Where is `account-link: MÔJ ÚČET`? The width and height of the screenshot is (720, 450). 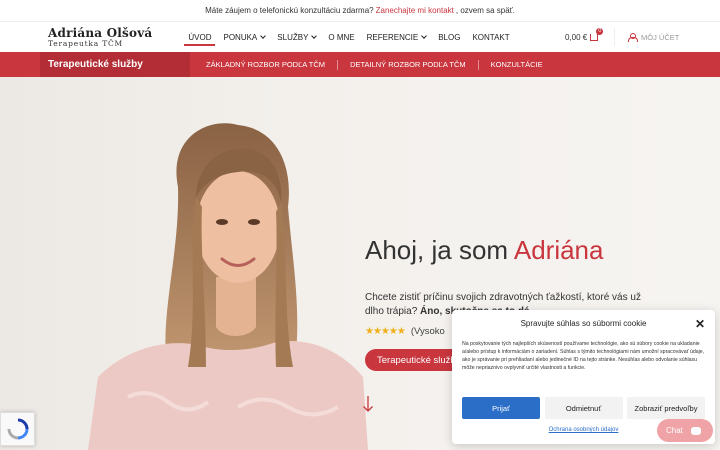
account-link: MÔJ ÚČET is located at coordinates (653, 37).